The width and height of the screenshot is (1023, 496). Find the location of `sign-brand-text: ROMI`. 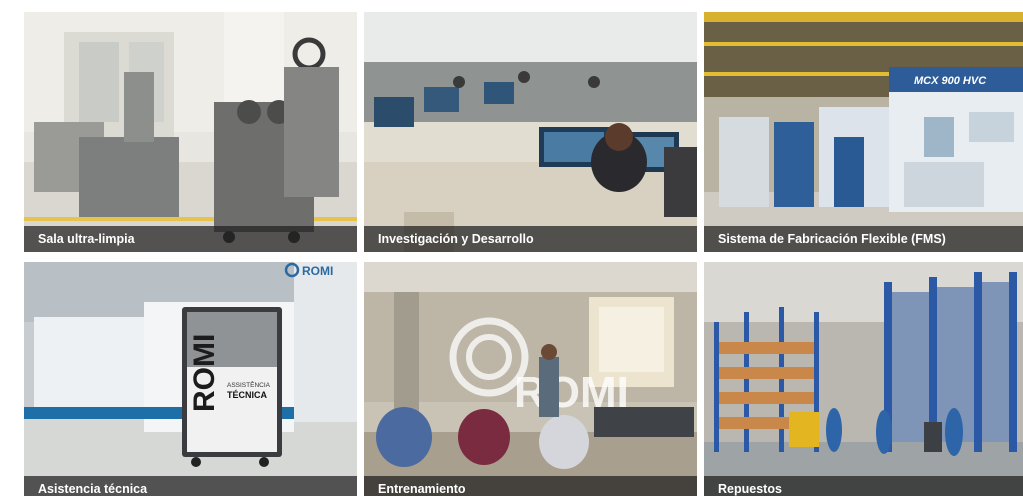

sign-brand-text: ROMI is located at coordinates (204, 373).